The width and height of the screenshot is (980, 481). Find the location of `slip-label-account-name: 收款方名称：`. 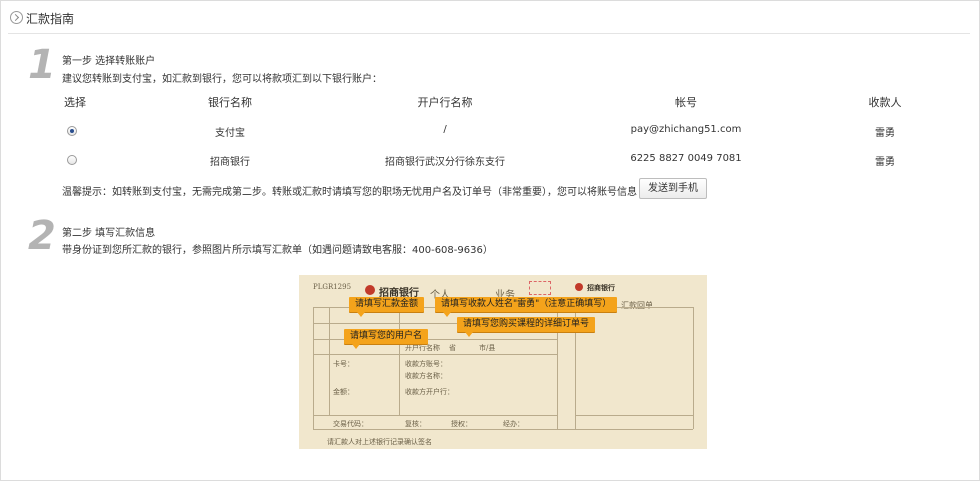

slip-label-account-name: 收款方名称： is located at coordinates (426, 376).